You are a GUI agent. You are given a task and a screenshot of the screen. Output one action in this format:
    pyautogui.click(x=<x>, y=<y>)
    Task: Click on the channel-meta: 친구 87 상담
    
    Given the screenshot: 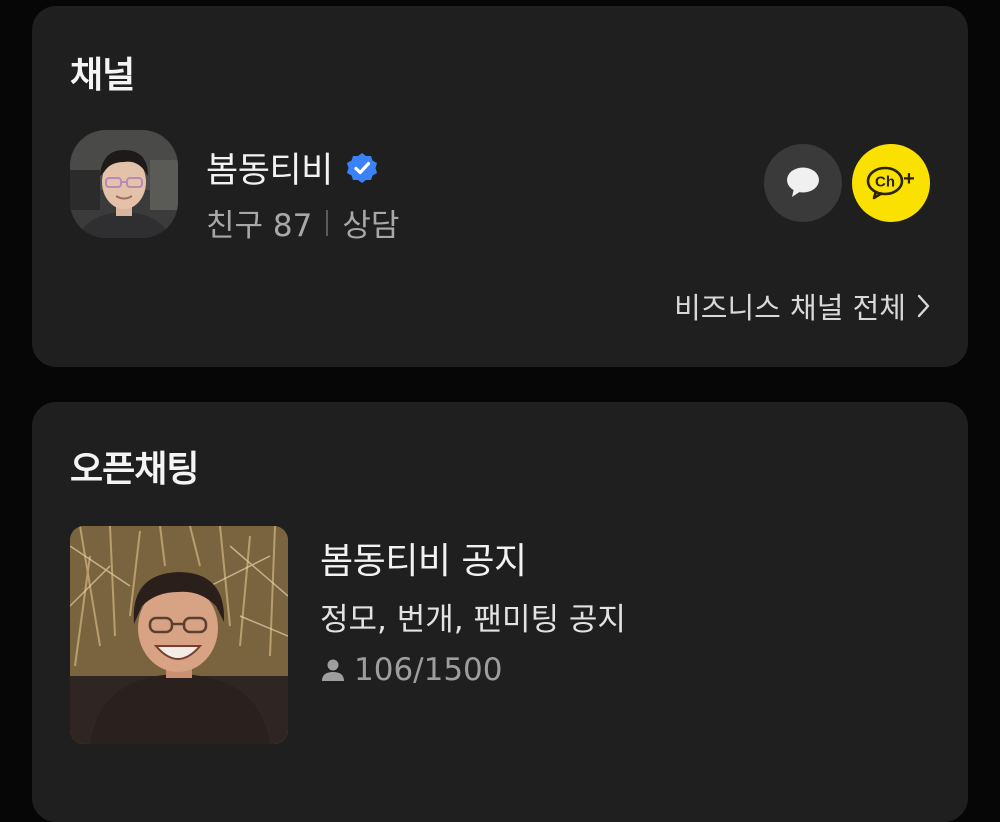 What is the action you would take?
    pyautogui.click(x=302, y=222)
    